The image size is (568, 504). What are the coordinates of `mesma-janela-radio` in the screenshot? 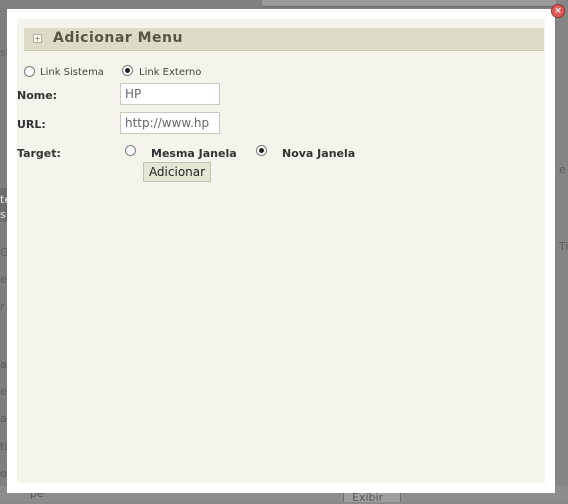 It's located at (130, 150).